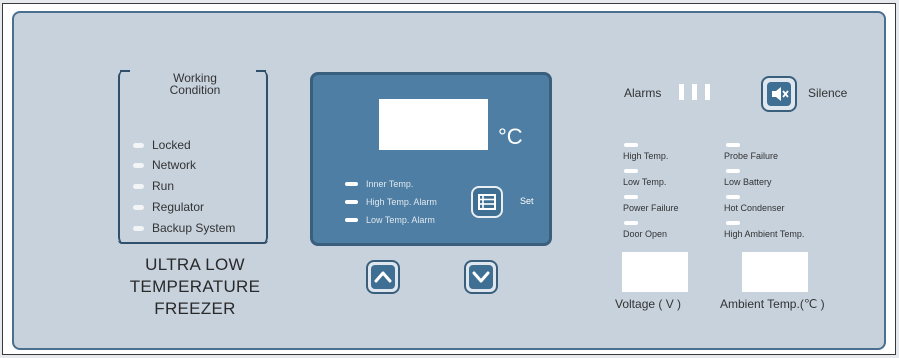 This screenshot has height=358, width=899. Describe the element at coordinates (631, 223) in the screenshot. I see `door-open-led` at that location.